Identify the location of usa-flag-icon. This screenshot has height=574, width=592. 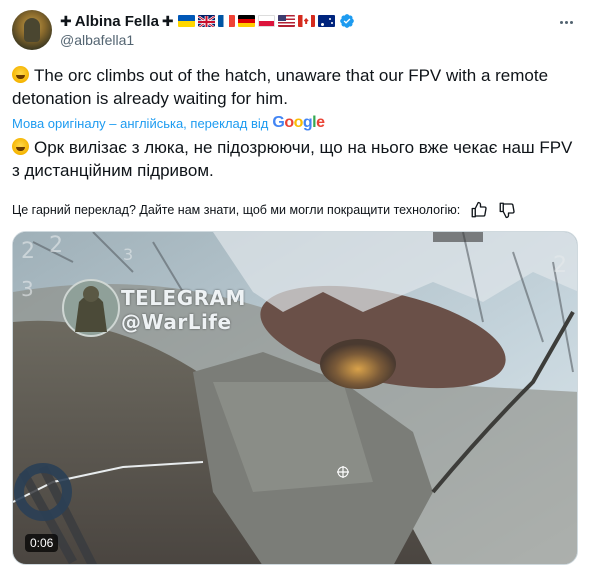
(286, 21).